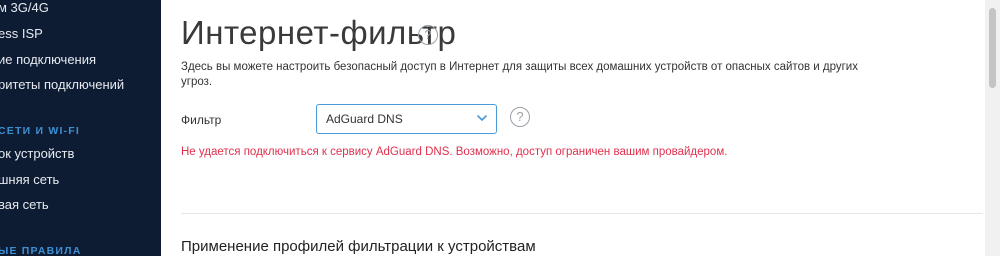  I want to click on scrollbar-thumb, so click(992, 48).